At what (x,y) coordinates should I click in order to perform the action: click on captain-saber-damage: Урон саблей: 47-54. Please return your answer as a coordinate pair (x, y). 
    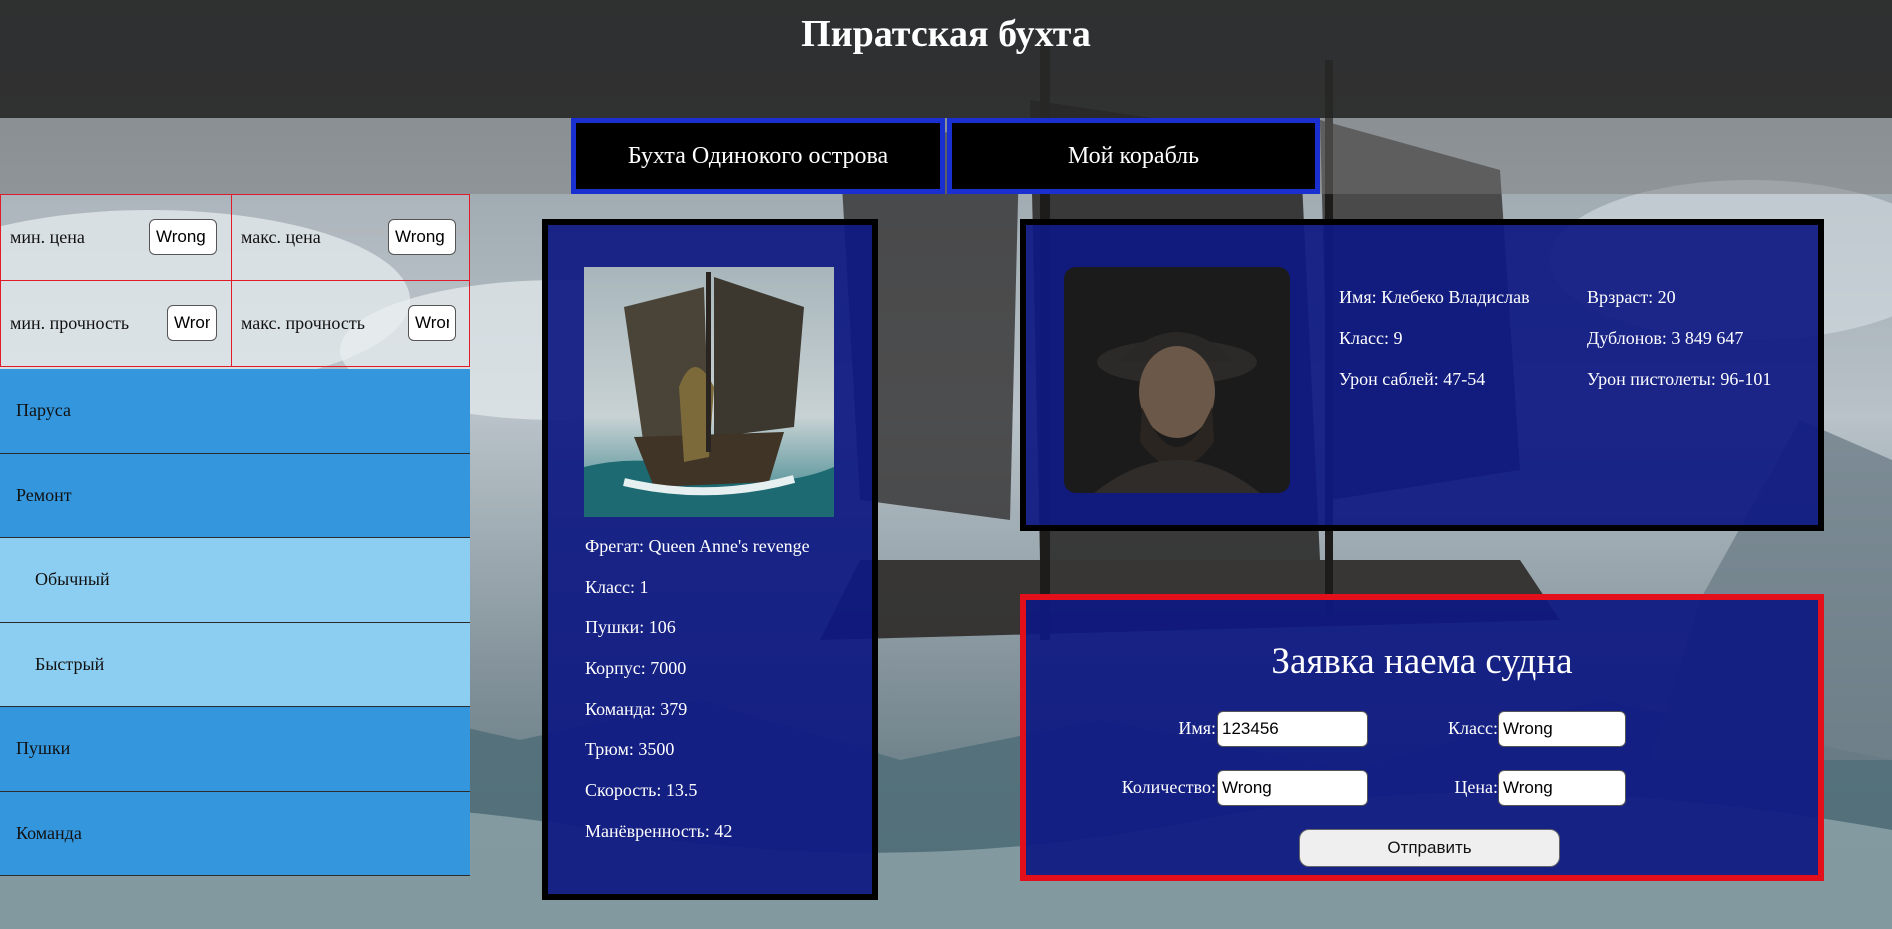
    Looking at the image, I should click on (1412, 379).